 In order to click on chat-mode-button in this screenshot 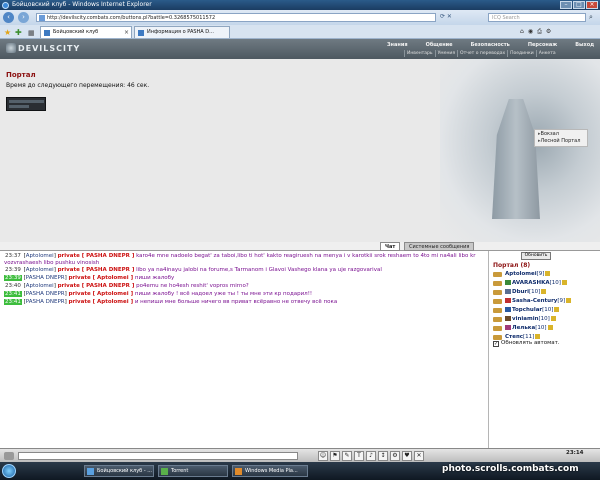, I will do `click(9, 456)`.